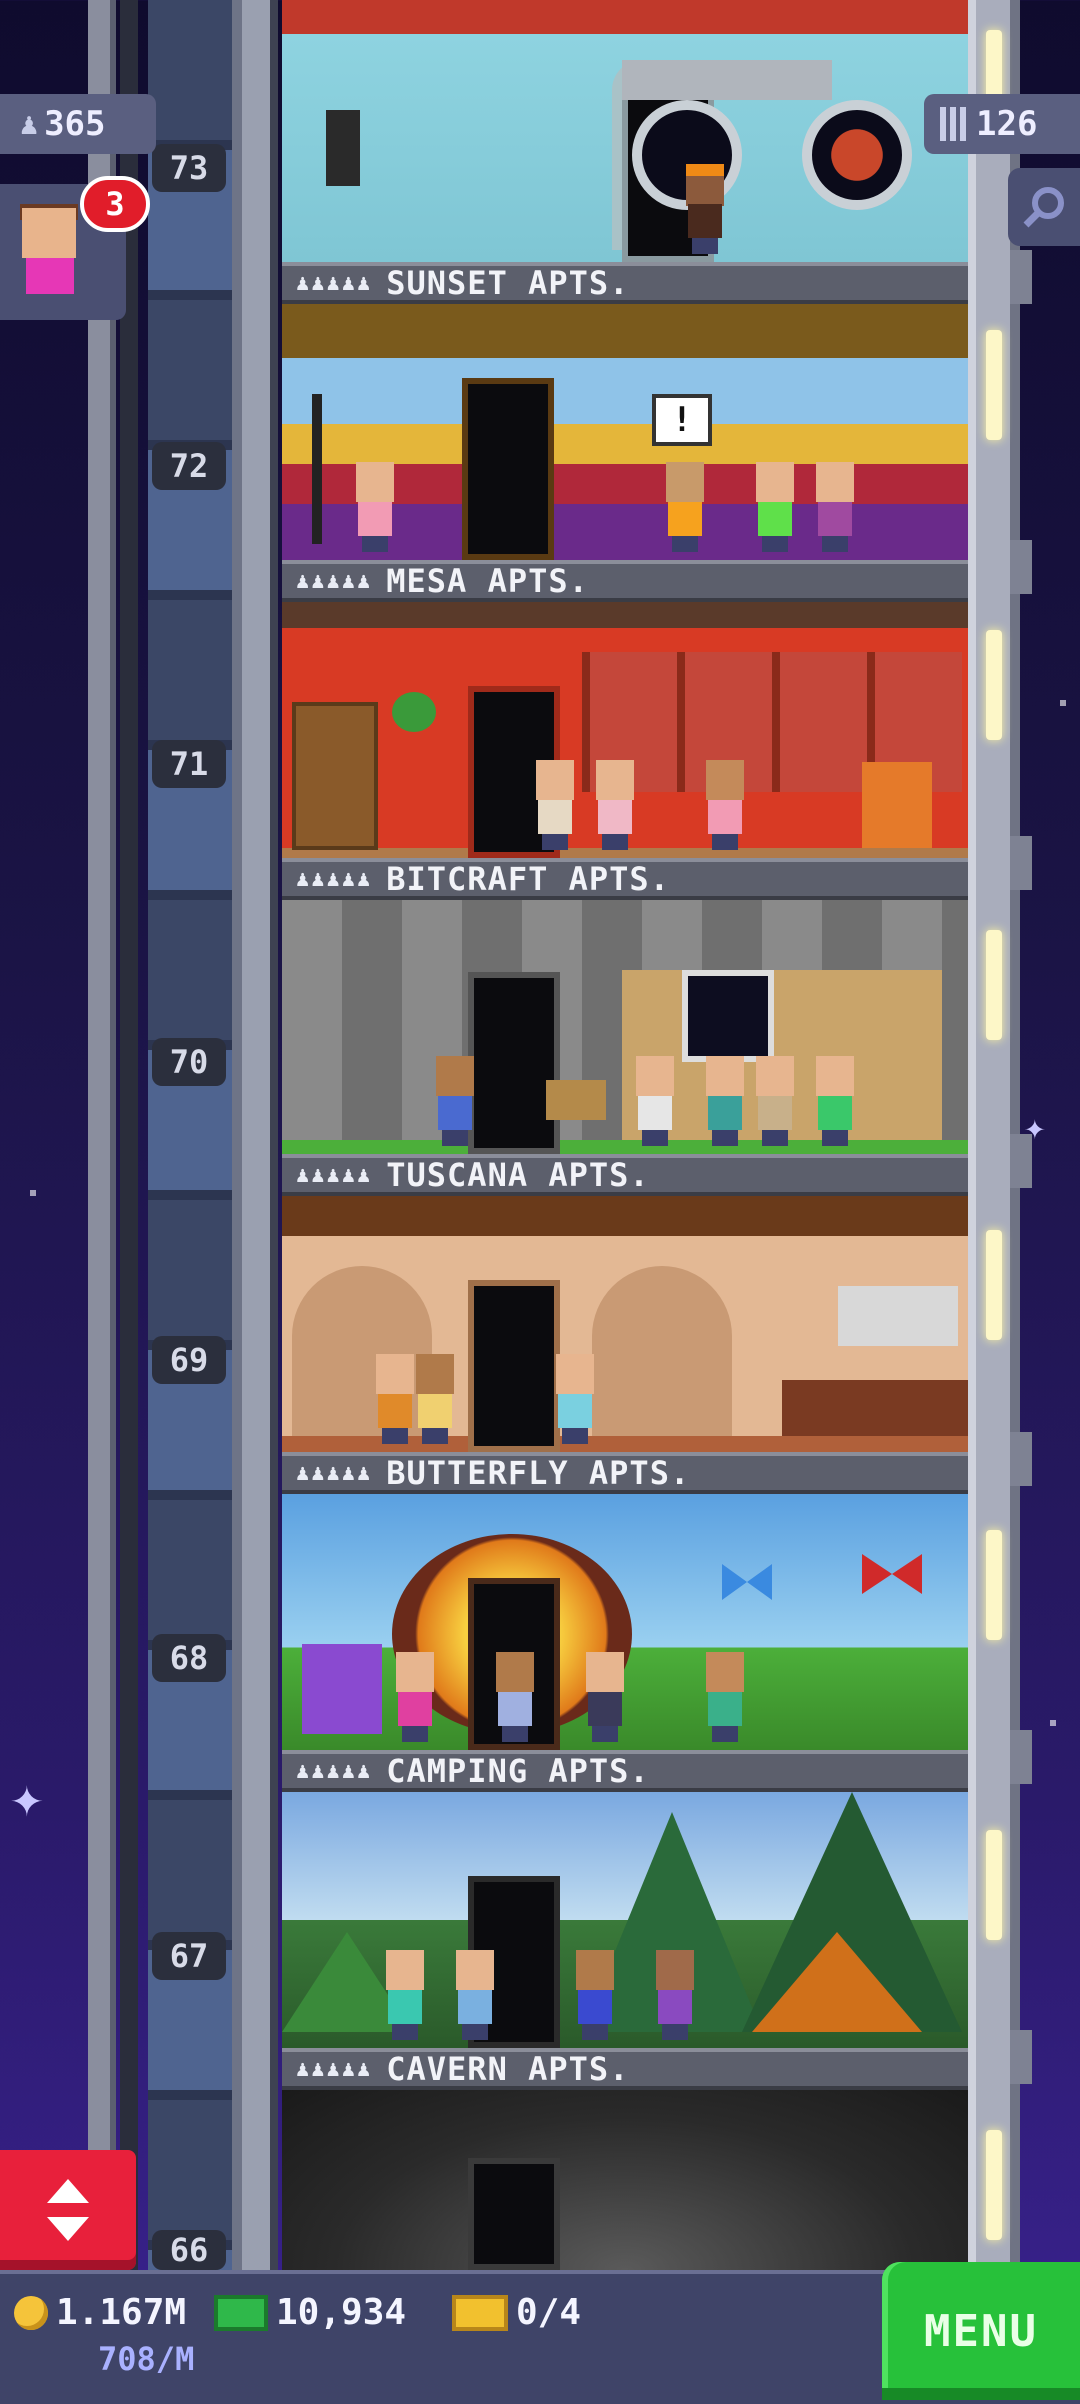 This screenshot has width=1080, height=2404. What do you see at coordinates (875, 1408) in the screenshot?
I see `counter` at bounding box center [875, 1408].